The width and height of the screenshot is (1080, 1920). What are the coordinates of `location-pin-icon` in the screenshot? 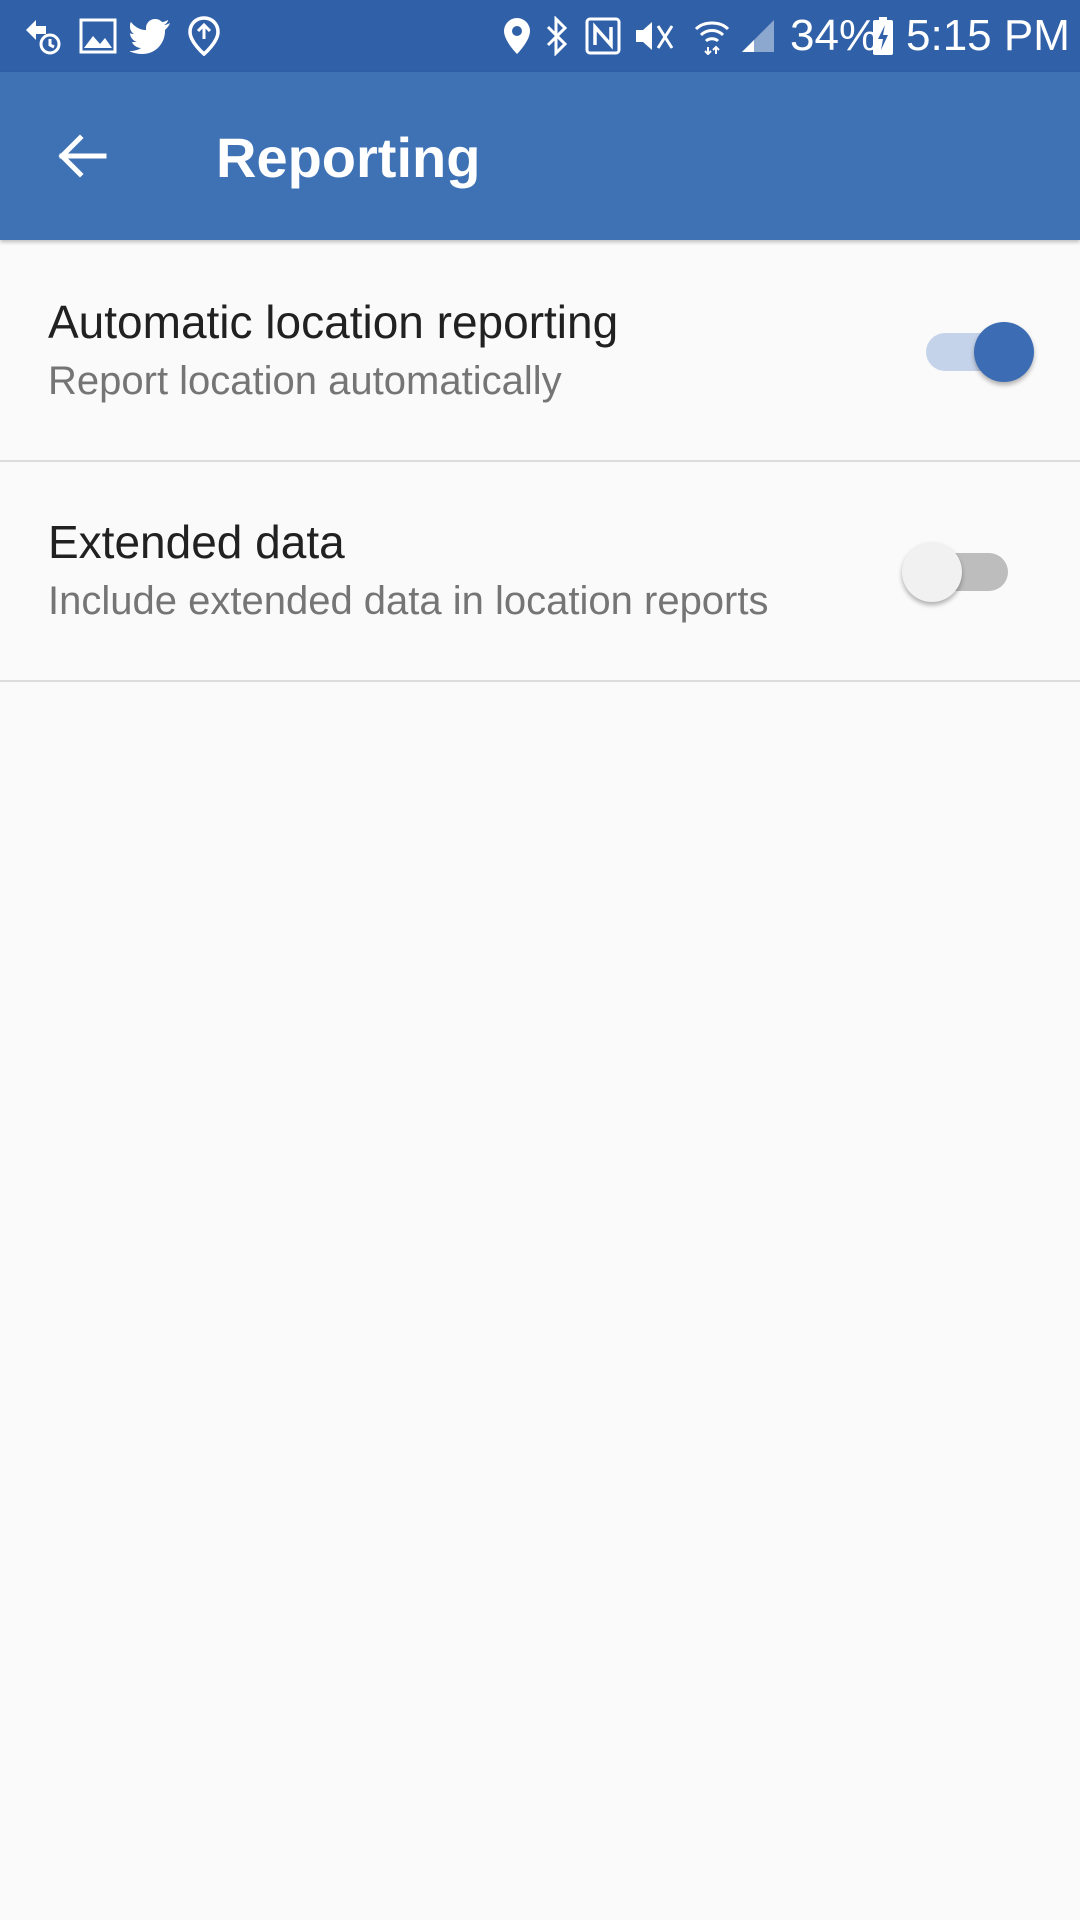 It's located at (204, 36).